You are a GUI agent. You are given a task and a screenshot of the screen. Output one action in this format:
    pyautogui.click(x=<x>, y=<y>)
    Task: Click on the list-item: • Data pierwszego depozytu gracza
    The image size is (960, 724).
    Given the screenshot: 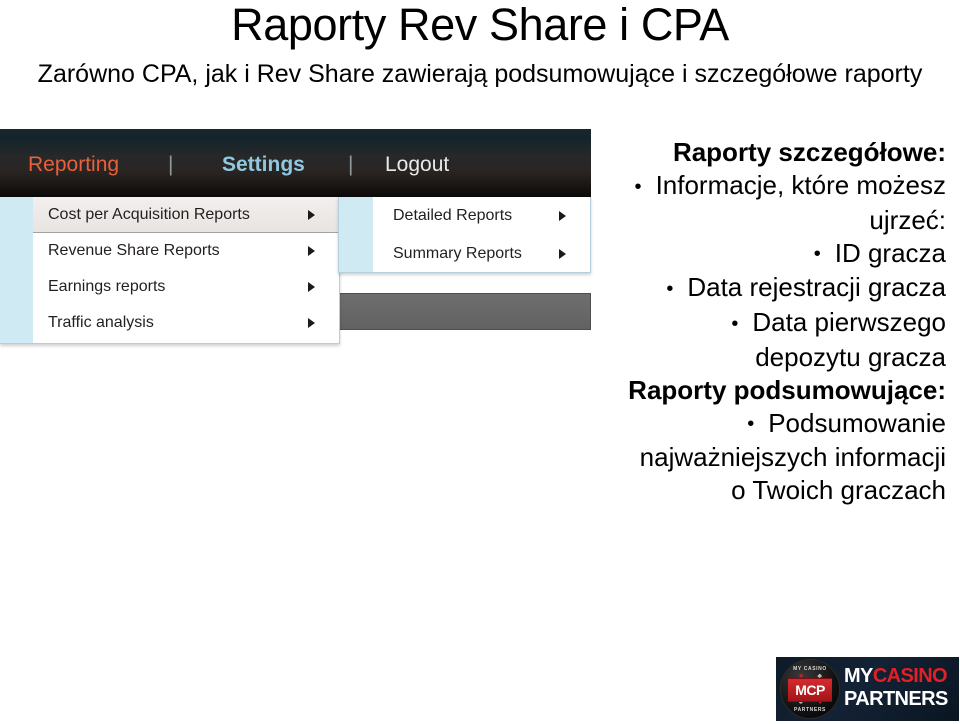 What is the action you would take?
    pyautogui.click(x=787, y=340)
    